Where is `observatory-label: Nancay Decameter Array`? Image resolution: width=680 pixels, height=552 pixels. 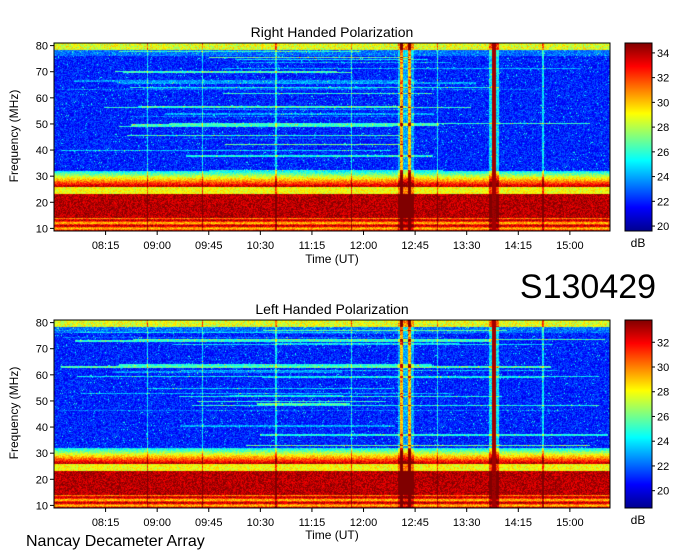
observatory-label: Nancay Decameter Array is located at coordinates (115, 541).